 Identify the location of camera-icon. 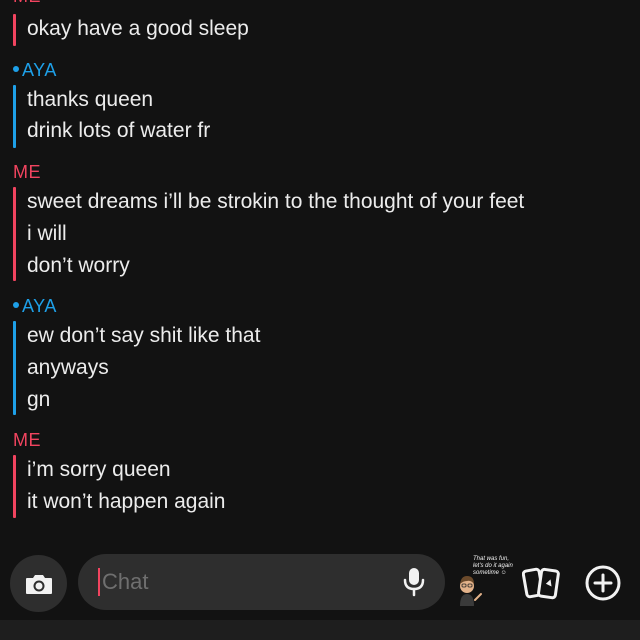
(38, 584).